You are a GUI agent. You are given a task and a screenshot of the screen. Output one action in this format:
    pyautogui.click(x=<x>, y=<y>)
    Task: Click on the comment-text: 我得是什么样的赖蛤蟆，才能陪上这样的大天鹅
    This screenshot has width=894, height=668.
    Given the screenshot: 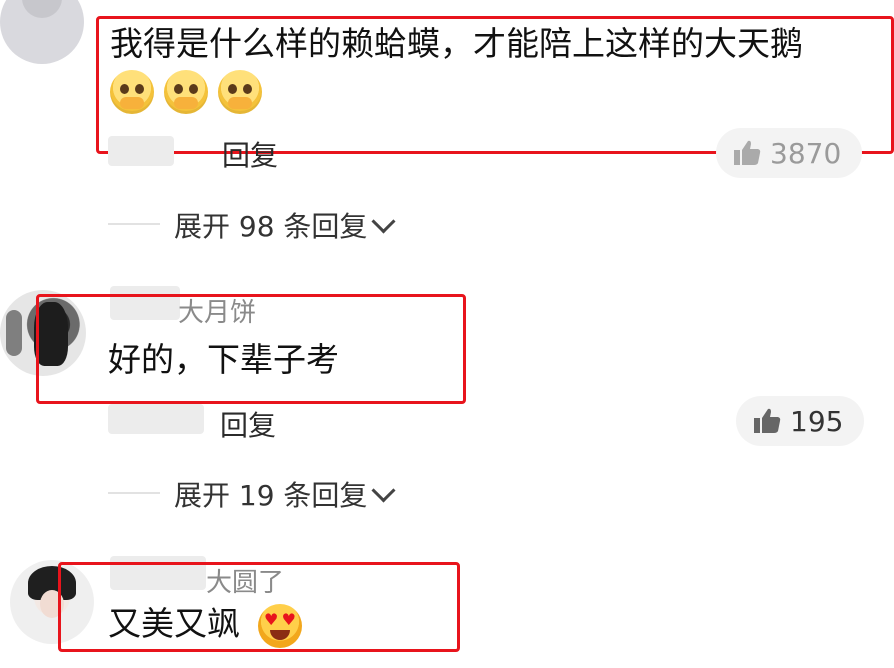 What is the action you would take?
    pyautogui.click(x=456, y=43)
    